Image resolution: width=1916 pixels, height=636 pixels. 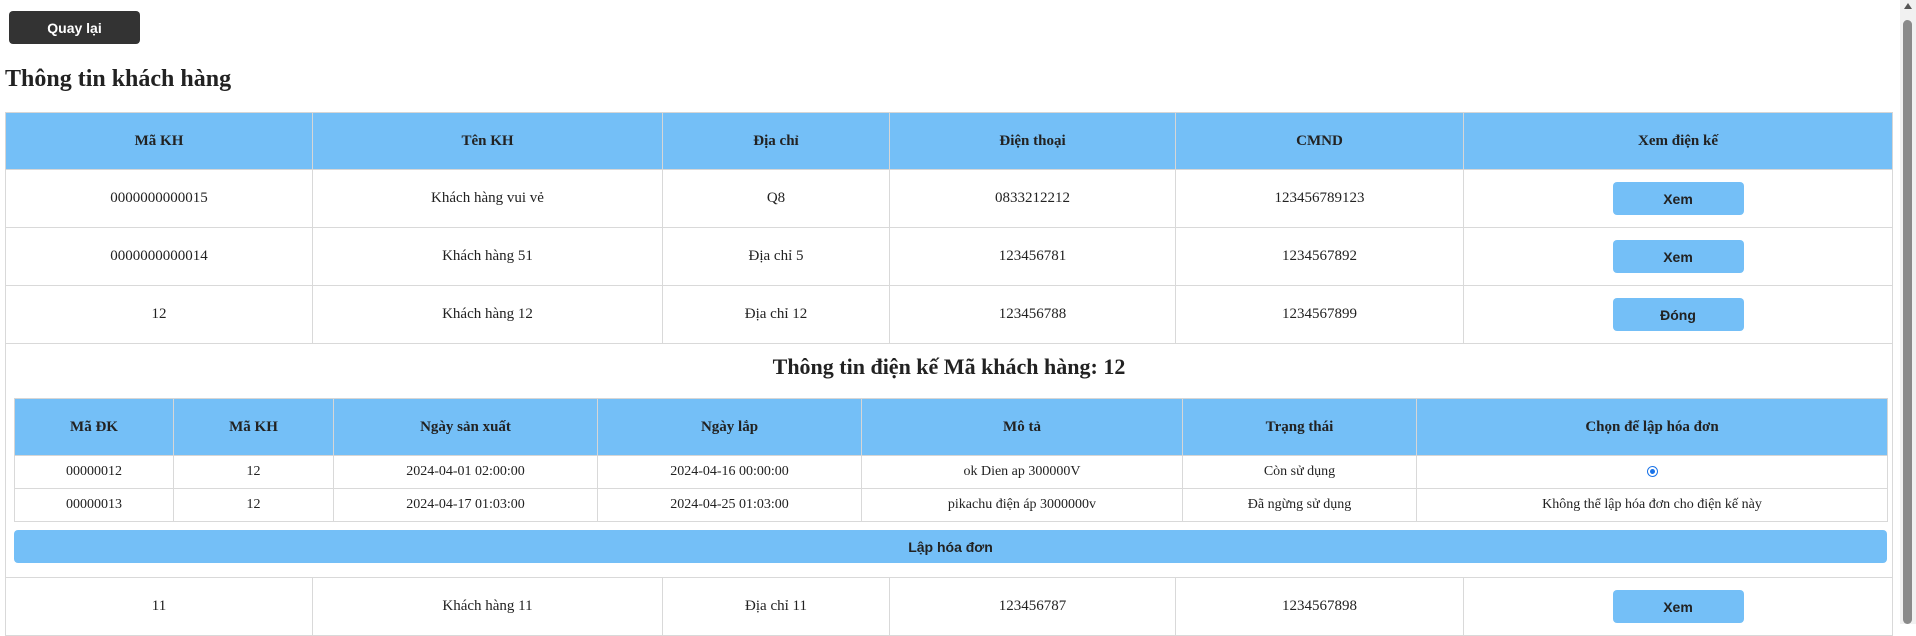 What do you see at coordinates (94, 505) in the screenshot?
I see `cell-meter-id: 00000013` at bounding box center [94, 505].